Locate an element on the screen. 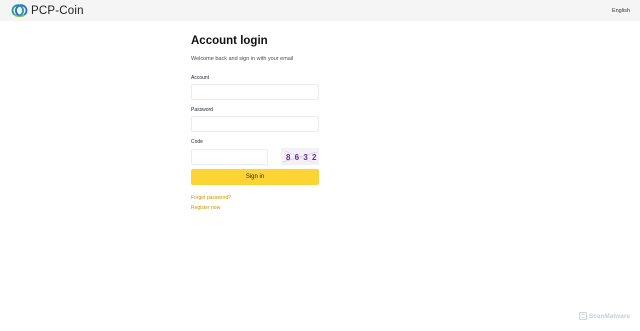 The width and height of the screenshot is (640, 331). top-bar: PCP-Coin English is located at coordinates (320, 10).